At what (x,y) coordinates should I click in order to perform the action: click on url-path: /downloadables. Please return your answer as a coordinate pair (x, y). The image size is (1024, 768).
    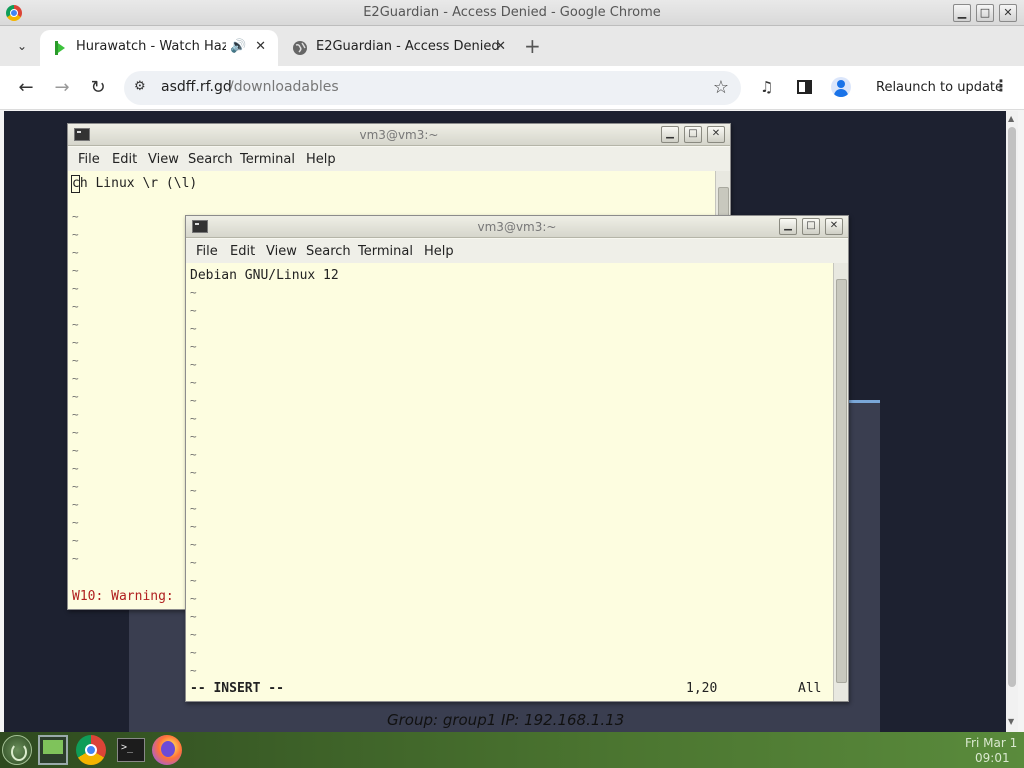
    Looking at the image, I should click on (284, 87).